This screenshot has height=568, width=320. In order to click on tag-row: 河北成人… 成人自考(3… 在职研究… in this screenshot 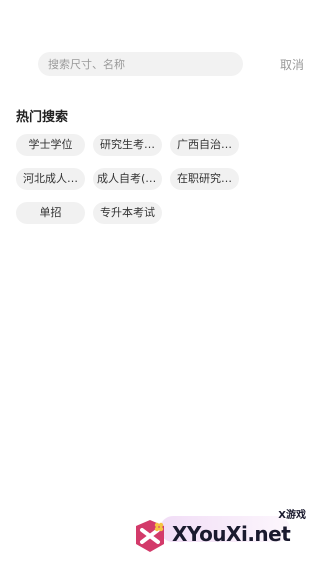, I will do `click(166, 179)`.